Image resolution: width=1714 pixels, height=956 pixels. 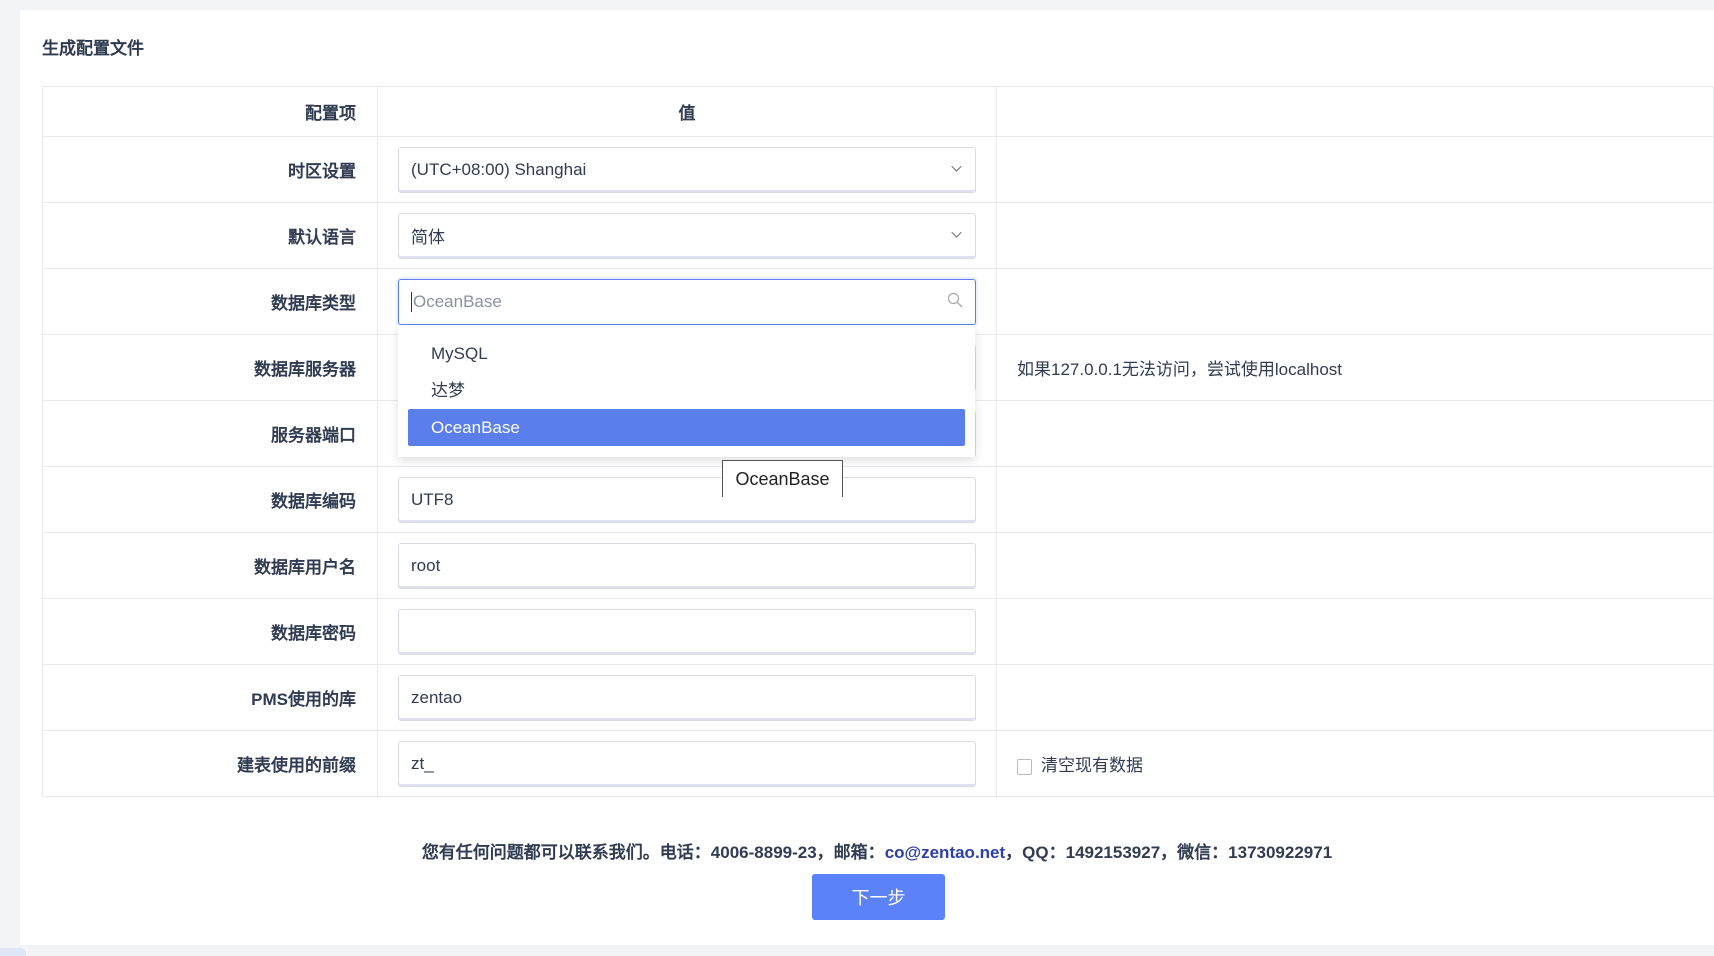 What do you see at coordinates (955, 299) in the screenshot?
I see `search-icon` at bounding box center [955, 299].